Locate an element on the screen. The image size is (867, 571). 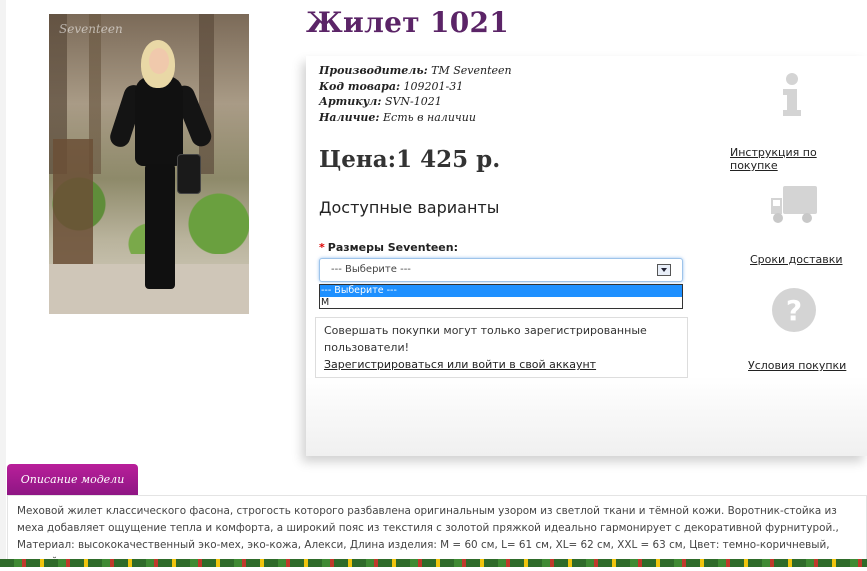
manufacturer-row: Производитель: TM Seventeen is located at coordinates (415, 71).